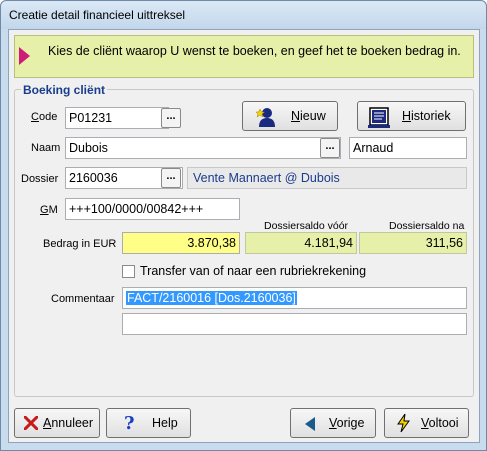 The width and height of the screenshot is (487, 451). Describe the element at coordinates (165, 423) in the screenshot. I see `help-label: Help` at that location.